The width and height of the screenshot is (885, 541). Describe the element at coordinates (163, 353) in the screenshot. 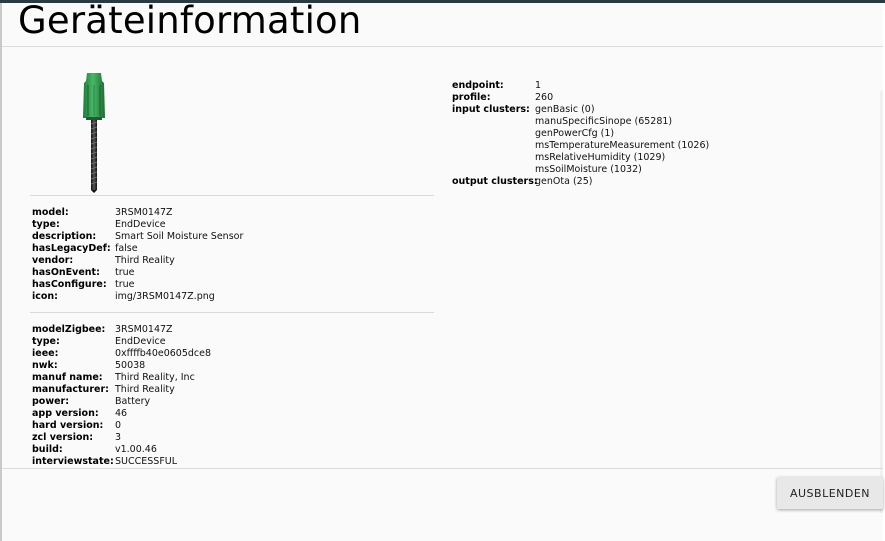

I see `info-value: 0xffffb40e0605dce8` at that location.